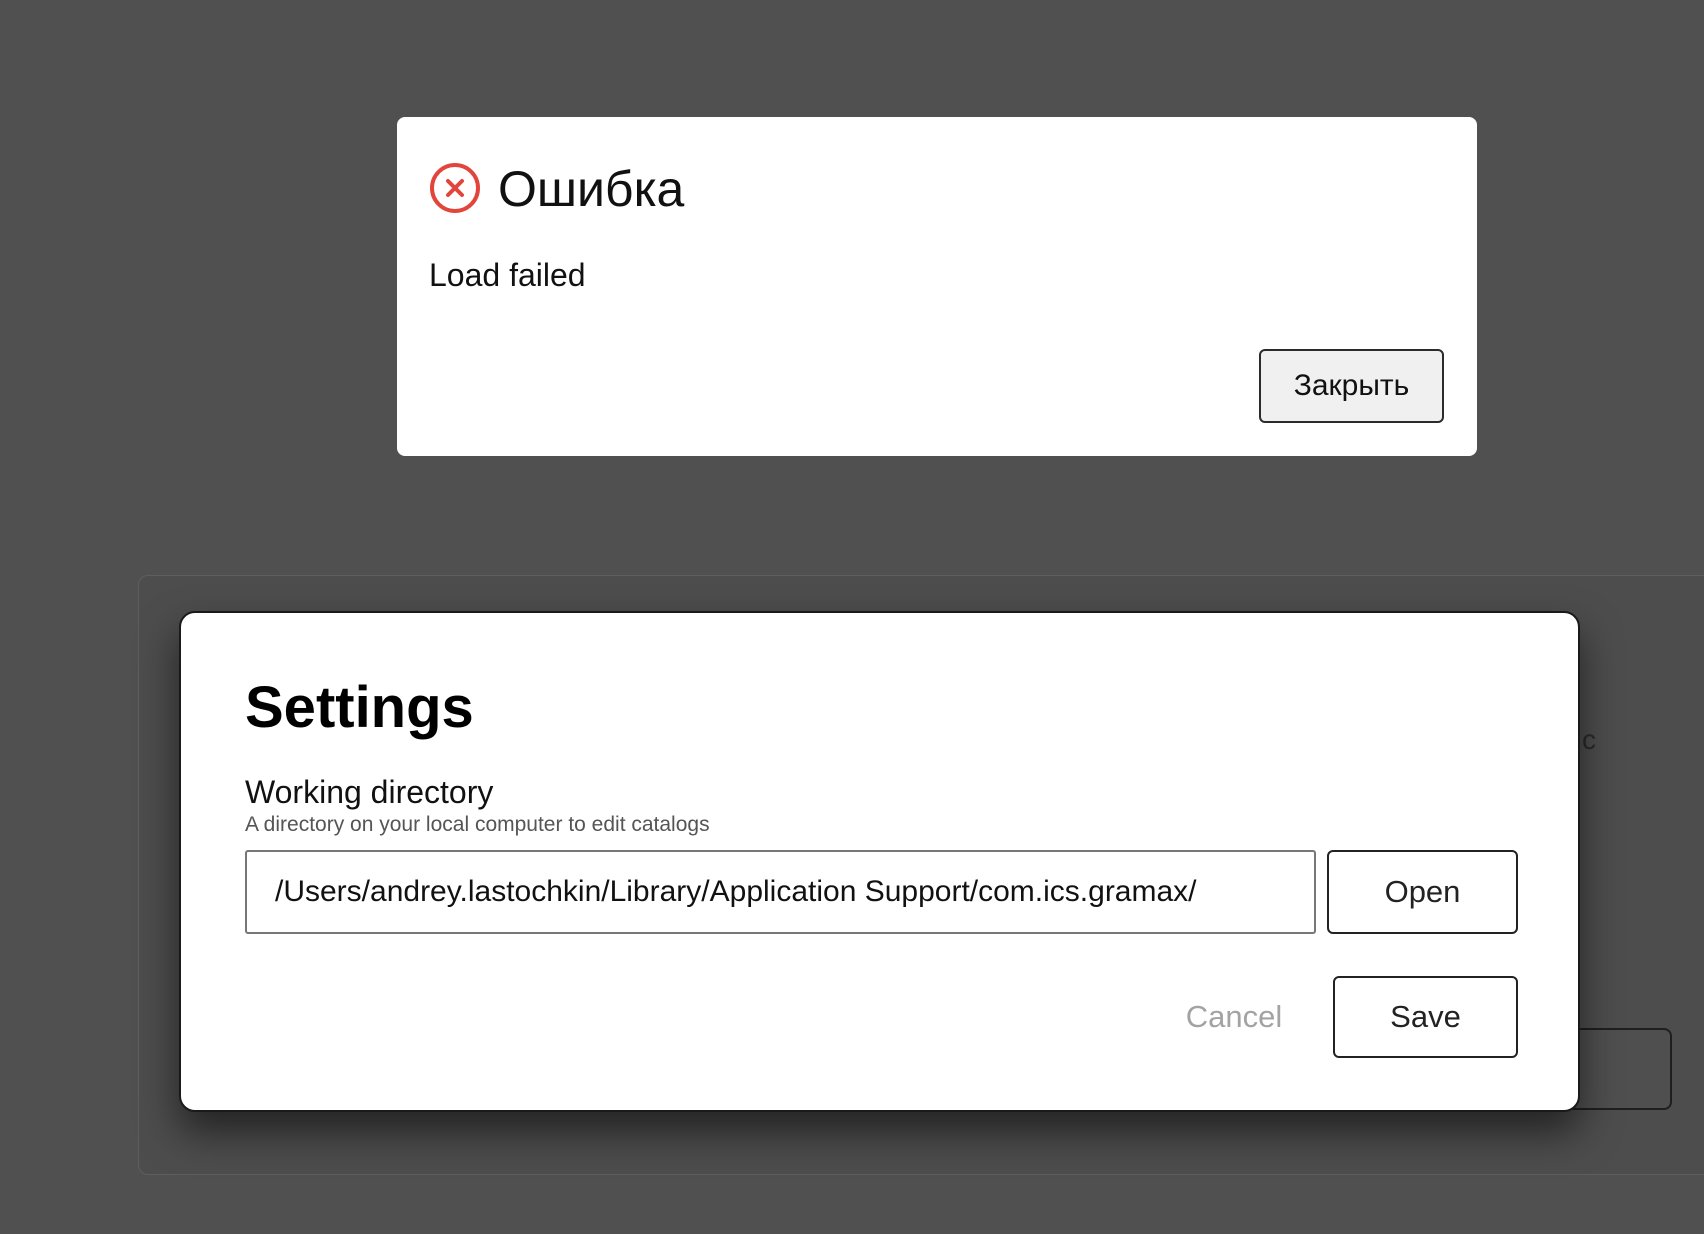 Image resolution: width=1704 pixels, height=1234 pixels. I want to click on error-circle-x-icon, so click(455, 188).